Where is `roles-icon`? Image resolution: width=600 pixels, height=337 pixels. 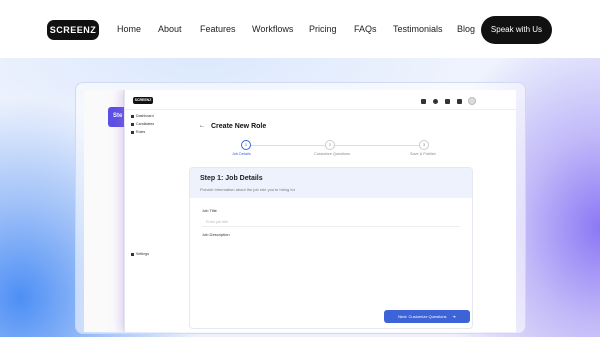 roles-icon is located at coordinates (132, 132).